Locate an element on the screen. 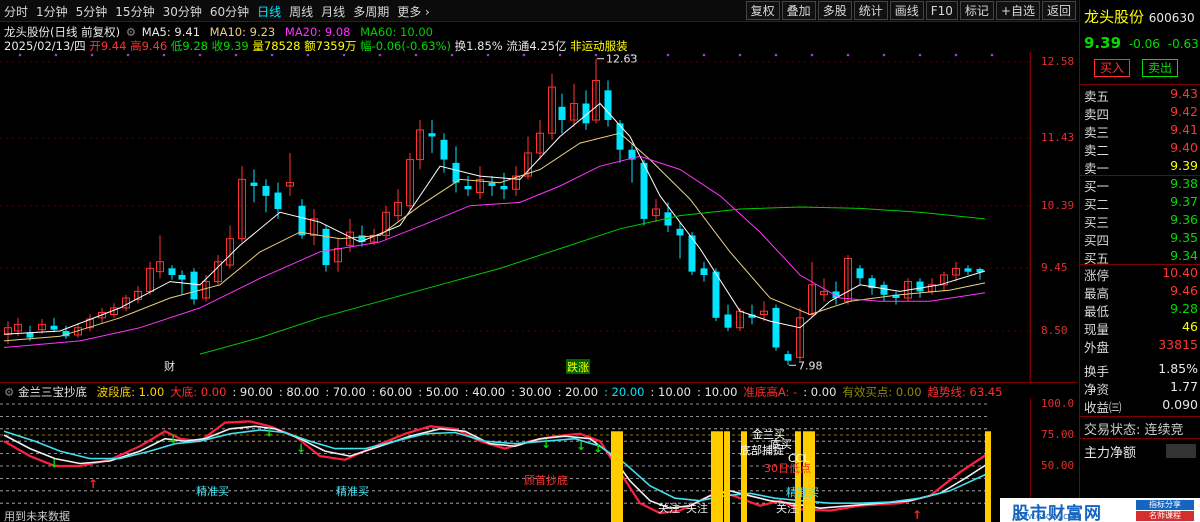 The width and height of the screenshot is (1200, 522). sell-order-row: 卖二 9.40 is located at coordinates (1142, 149).